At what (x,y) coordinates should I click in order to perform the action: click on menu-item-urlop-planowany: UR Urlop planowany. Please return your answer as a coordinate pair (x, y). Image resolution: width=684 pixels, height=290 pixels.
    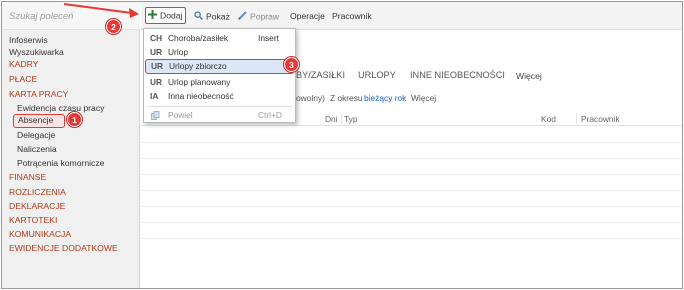
    Looking at the image, I should click on (219, 82).